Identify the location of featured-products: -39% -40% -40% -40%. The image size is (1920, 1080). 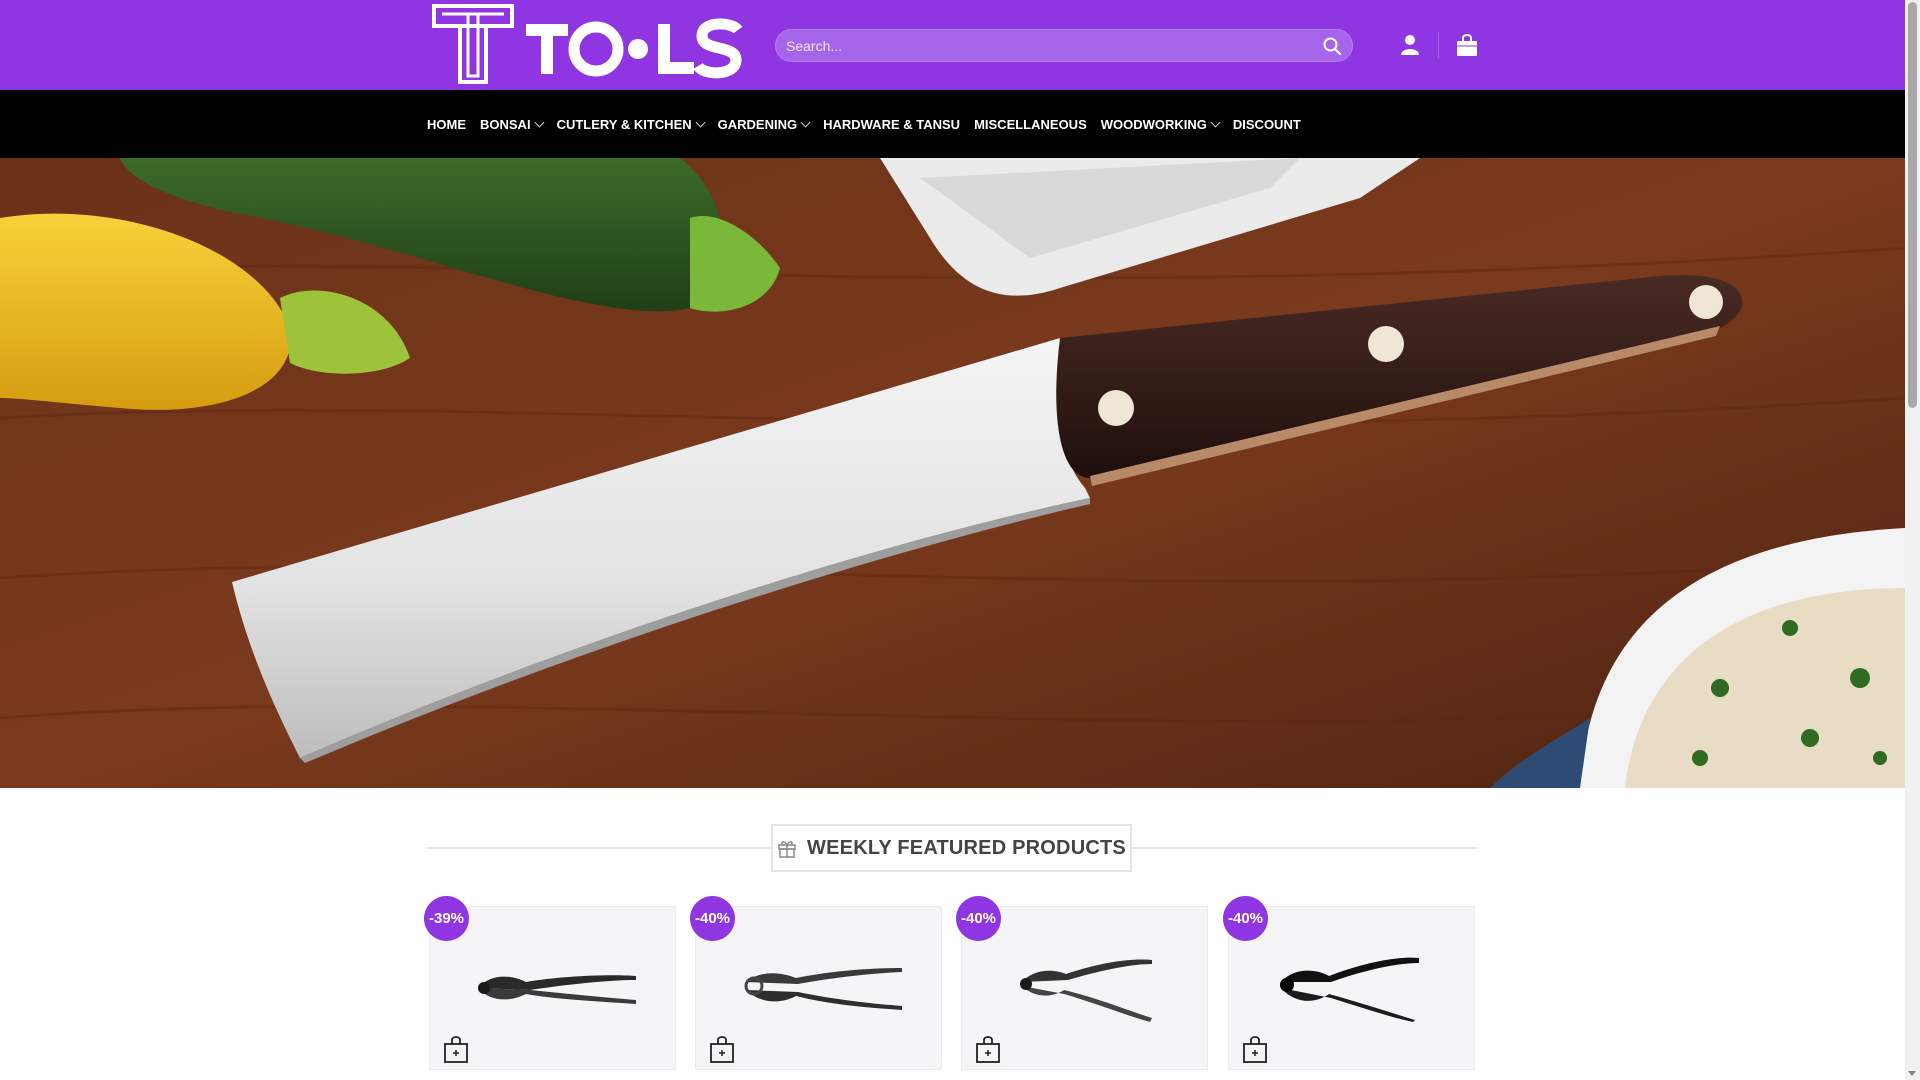
(950, 983).